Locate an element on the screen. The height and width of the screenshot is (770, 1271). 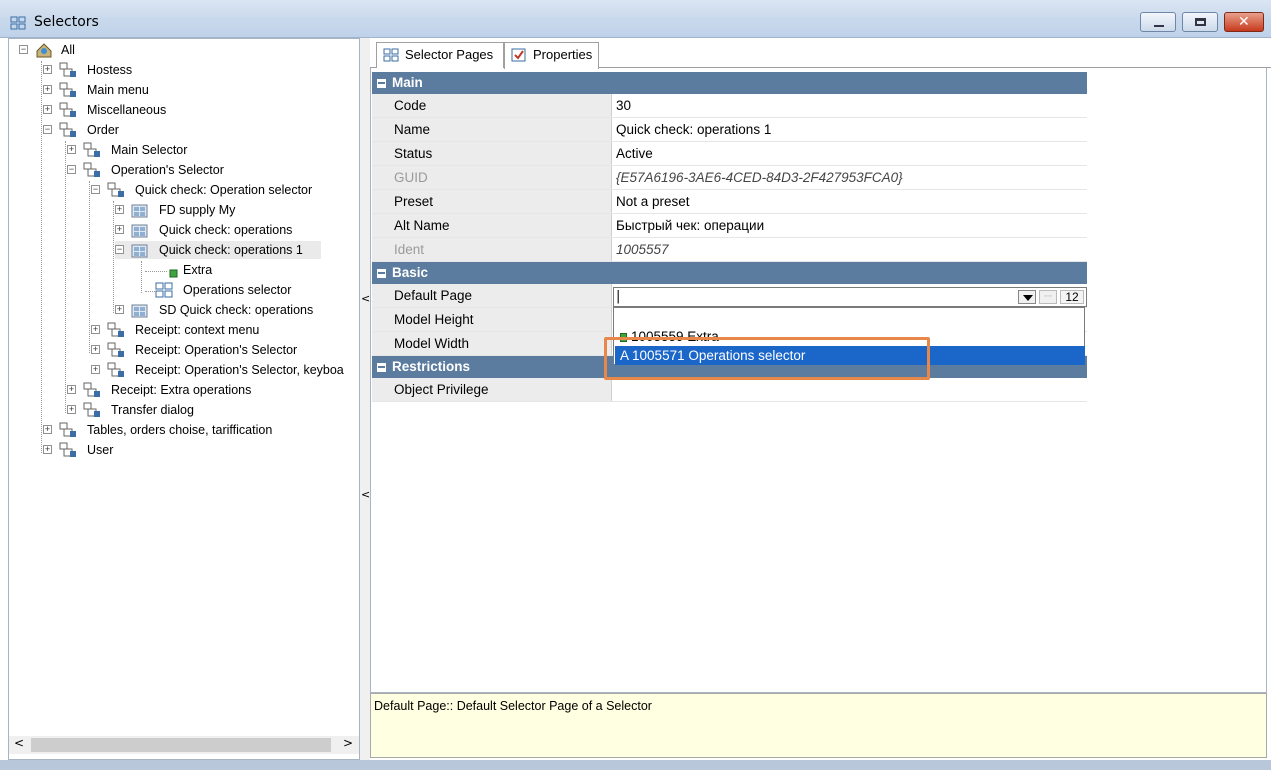
property-row-object-privilege: Object Privilege is located at coordinates (729, 390).